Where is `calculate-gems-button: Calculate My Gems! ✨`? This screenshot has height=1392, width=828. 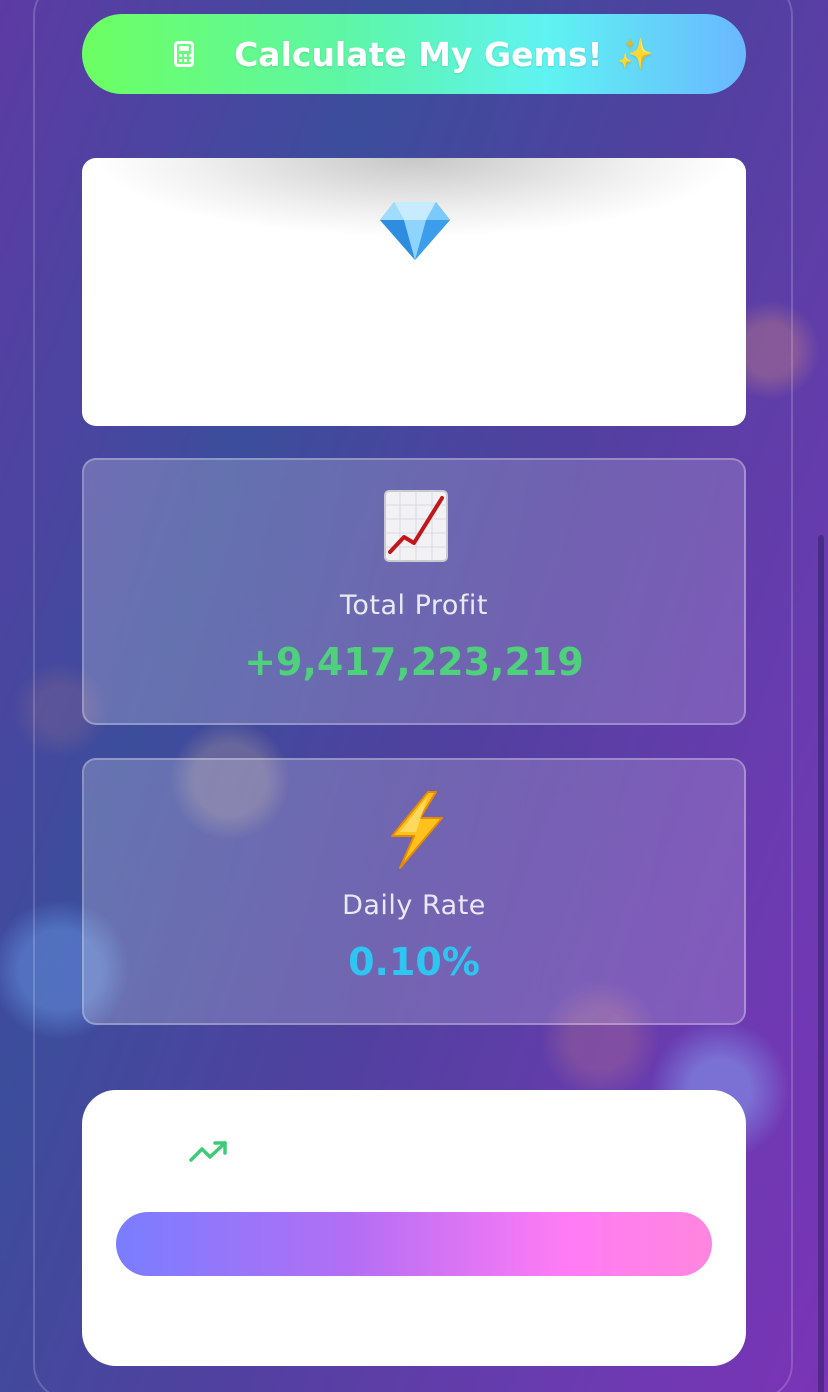 calculate-gems-button: Calculate My Gems! ✨ is located at coordinates (414, 54).